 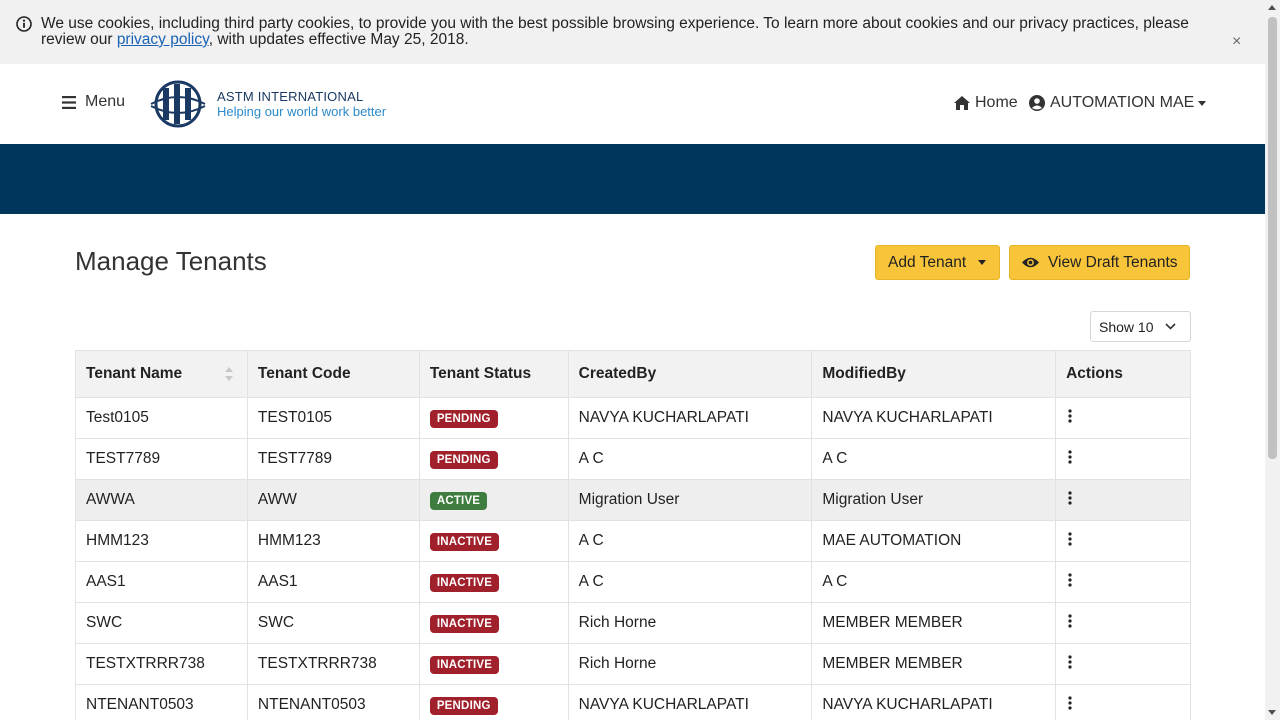 I want to click on table-cell-modified: Migration User, so click(x=934, y=500).